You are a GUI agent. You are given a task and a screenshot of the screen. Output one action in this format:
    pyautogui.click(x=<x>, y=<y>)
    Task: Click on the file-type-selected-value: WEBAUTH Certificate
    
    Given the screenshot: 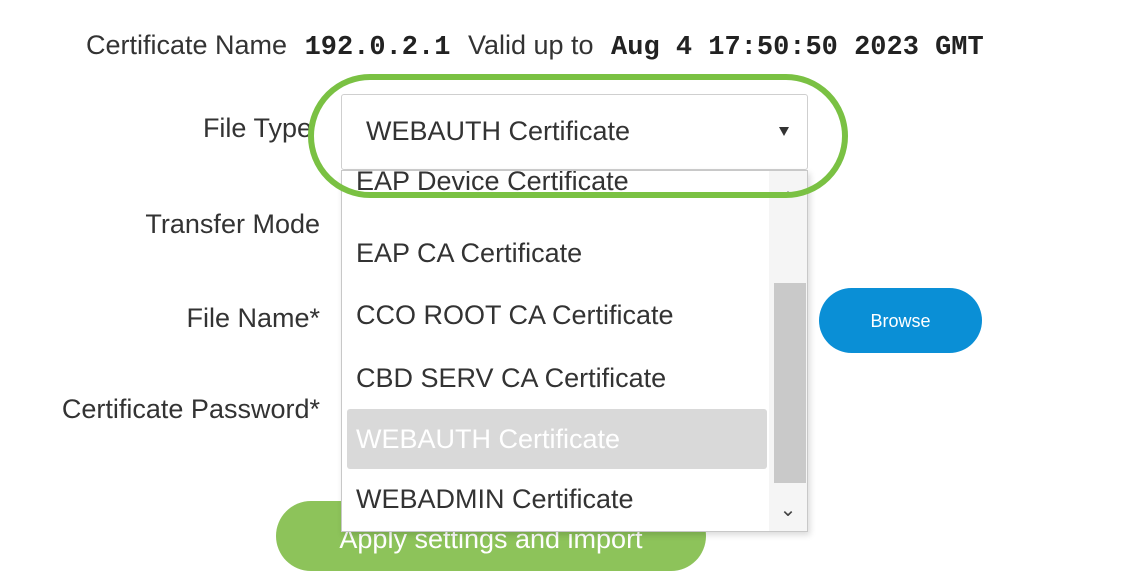 What is the action you would take?
    pyautogui.click(x=498, y=131)
    